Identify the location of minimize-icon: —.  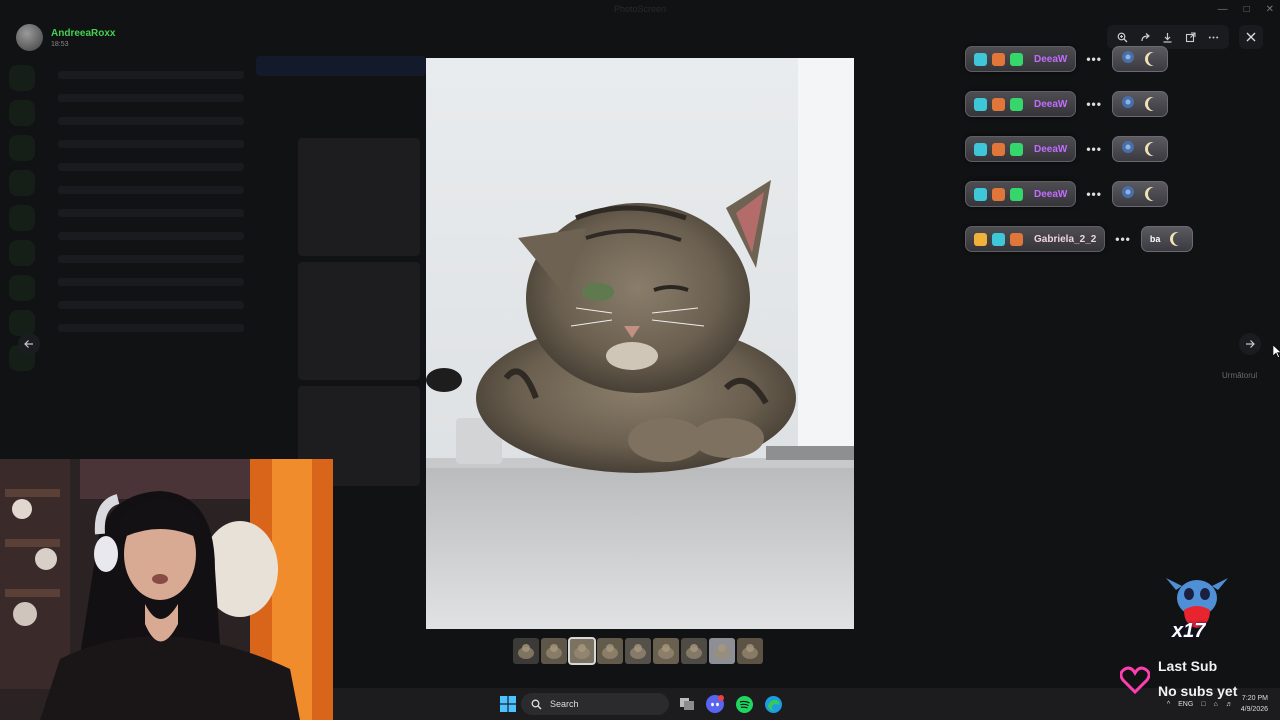
(1223, 9).